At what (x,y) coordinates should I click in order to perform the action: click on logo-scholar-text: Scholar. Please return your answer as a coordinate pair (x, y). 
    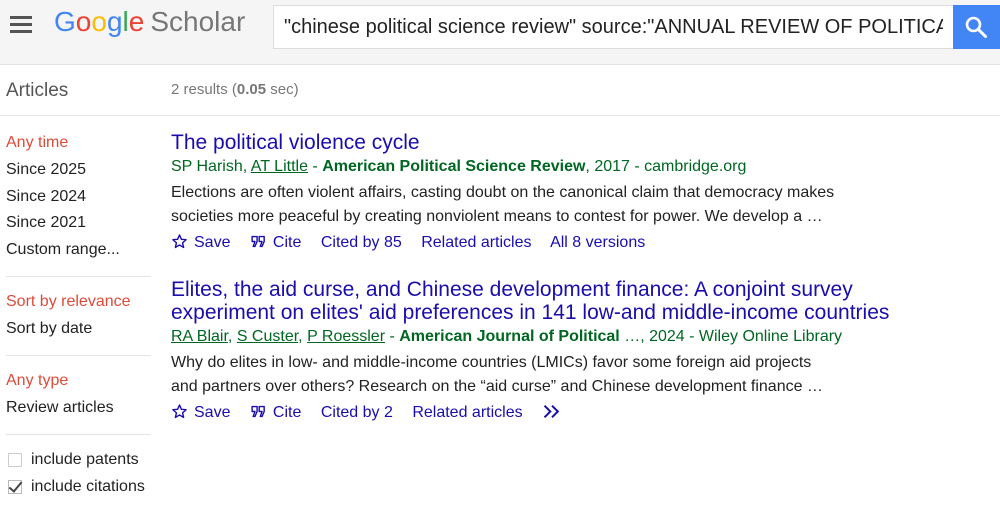
    Looking at the image, I should click on (198, 21).